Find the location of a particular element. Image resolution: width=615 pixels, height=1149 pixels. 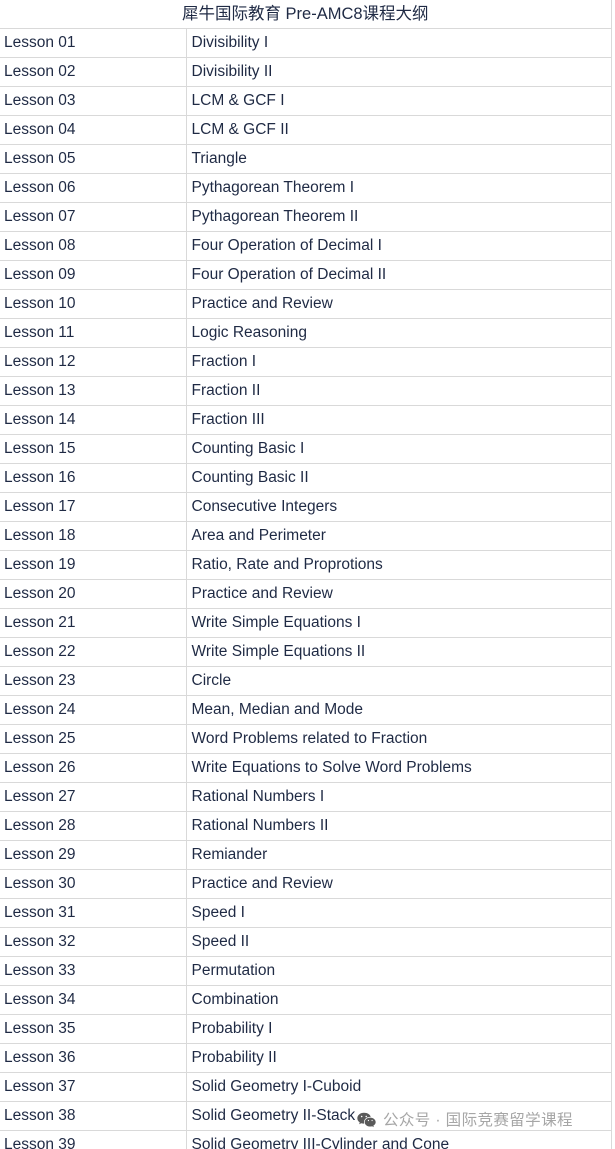

table-row: Lesson 10 Practice and Review is located at coordinates (306, 304).